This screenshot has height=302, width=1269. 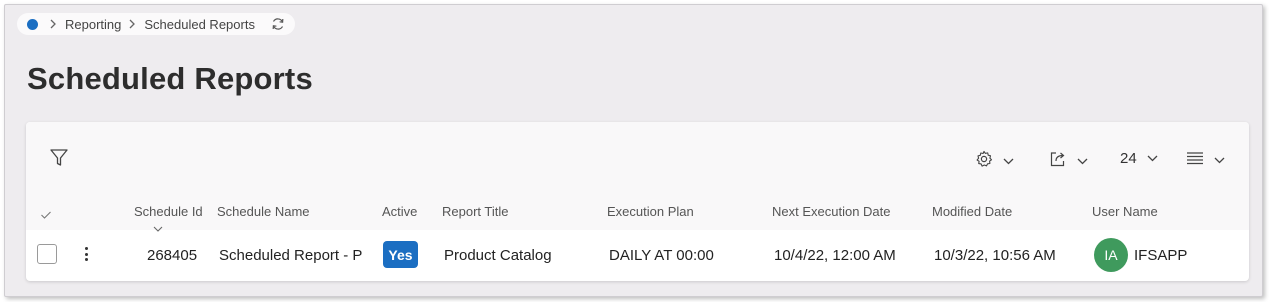 What do you see at coordinates (995, 255) in the screenshot?
I see `cell-modified-date: 10/3/22, 10:56 AM` at bounding box center [995, 255].